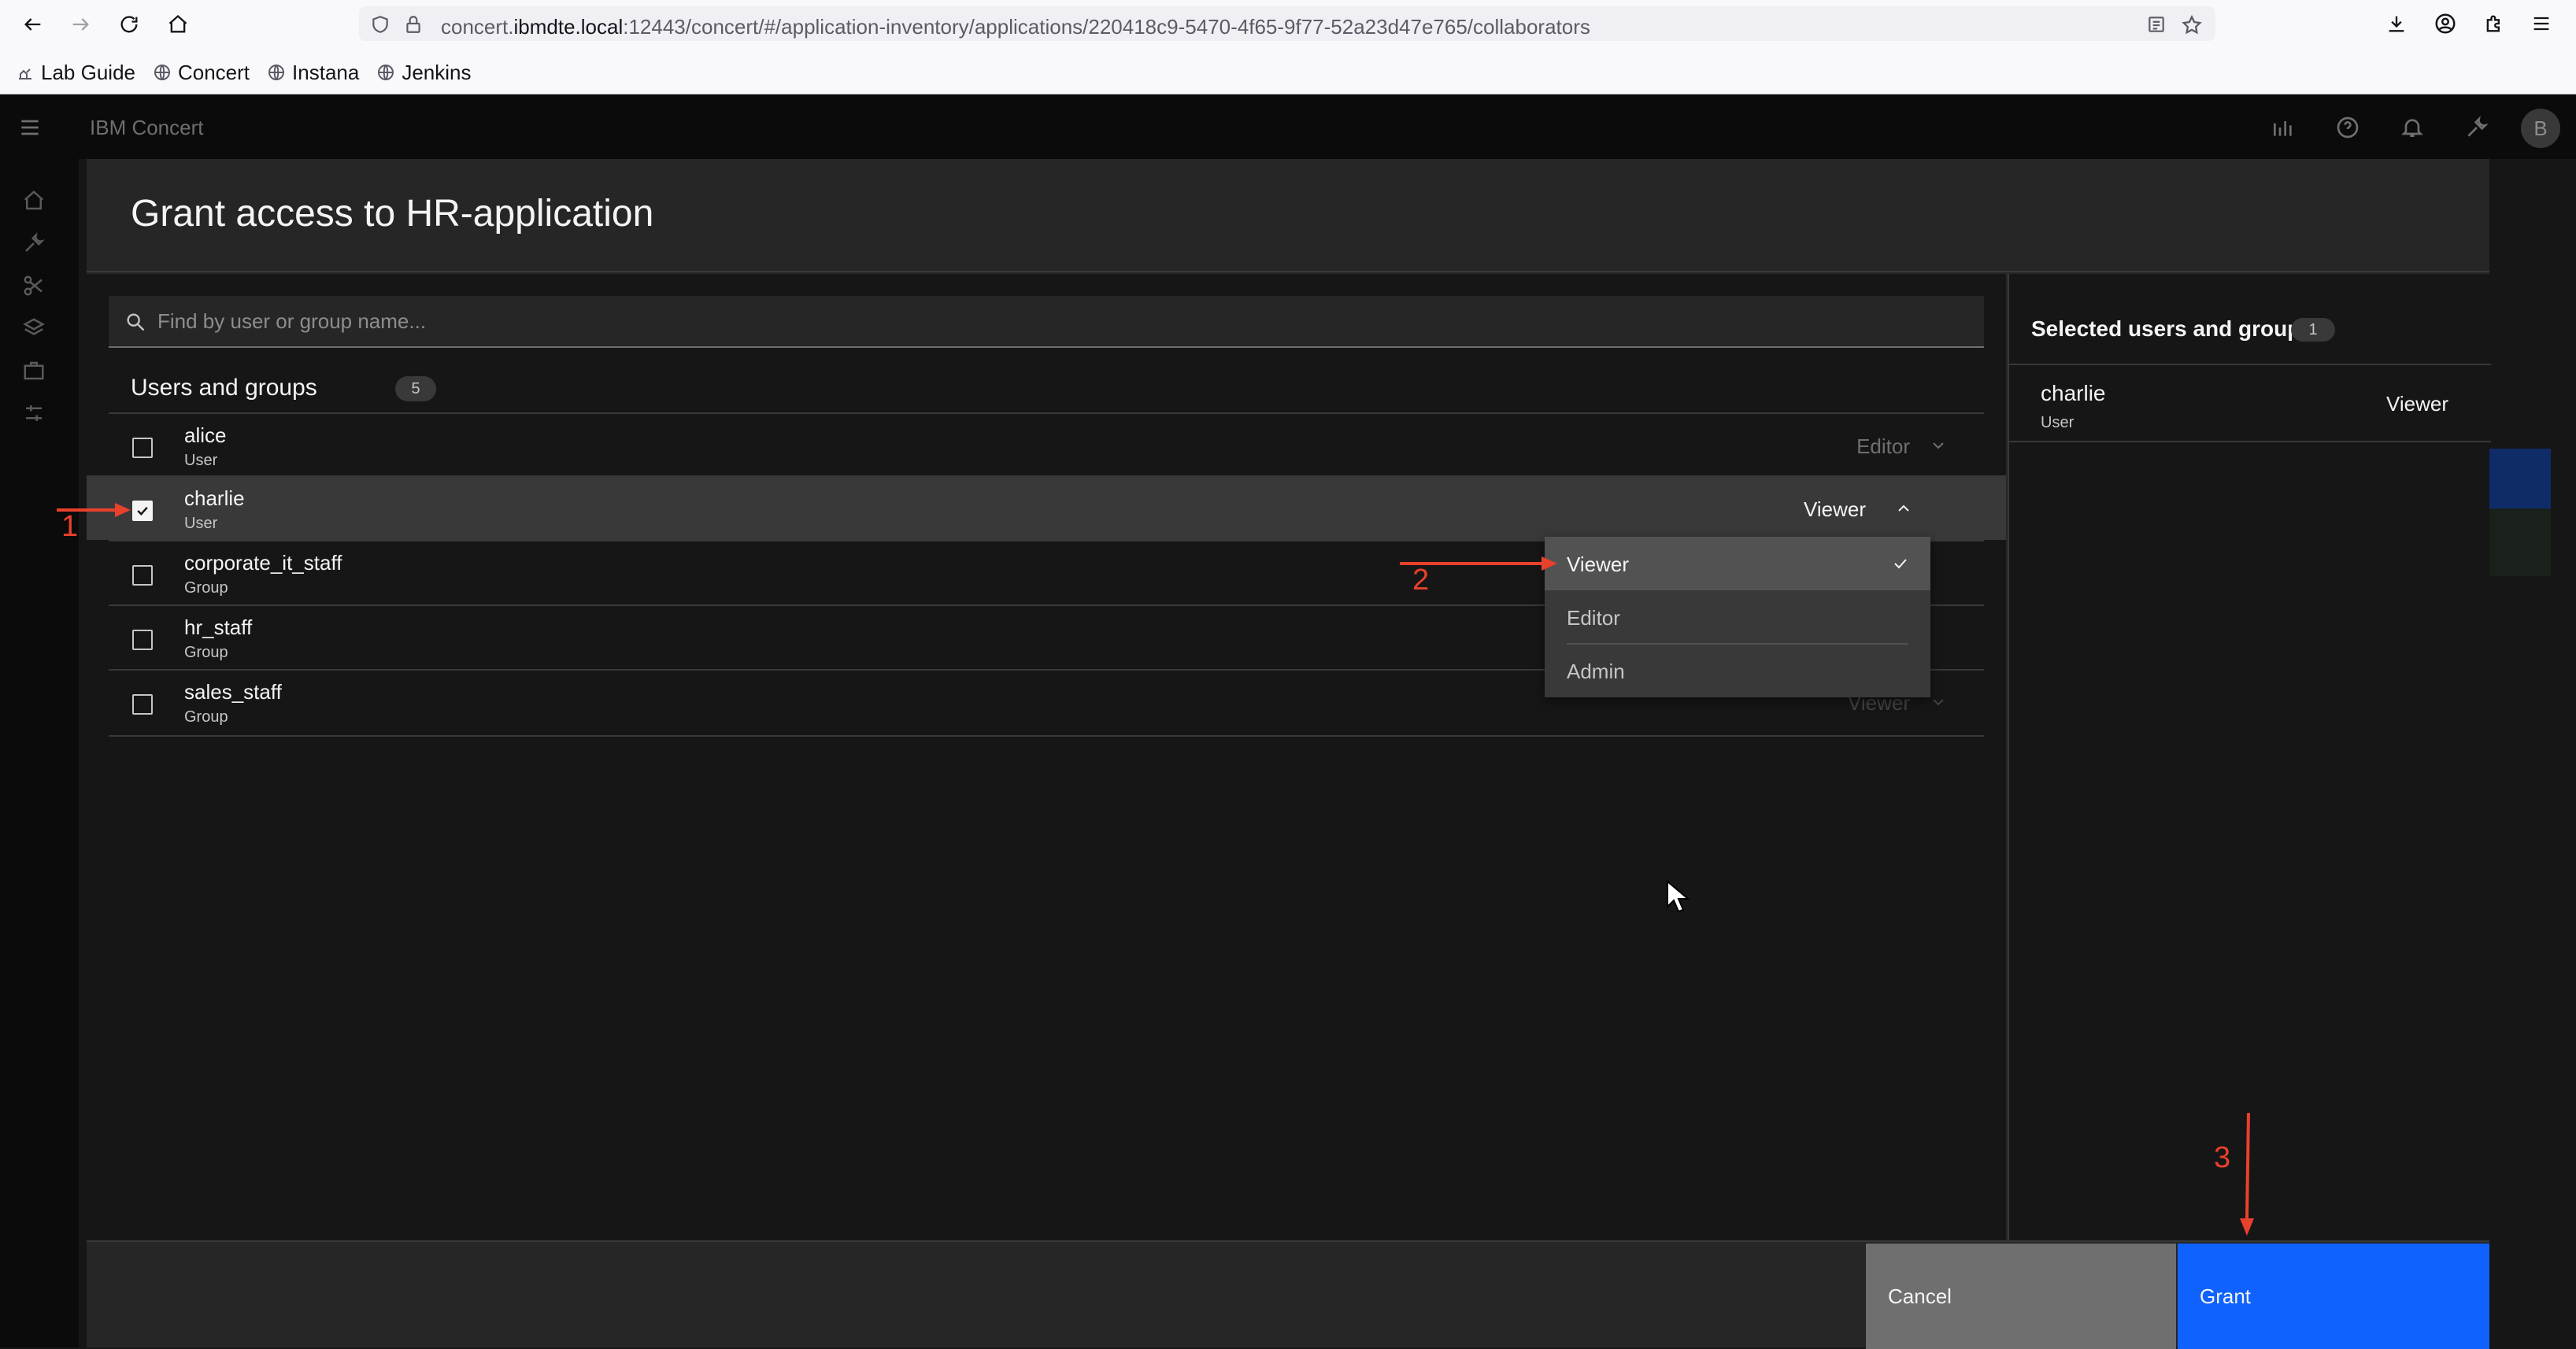 This screenshot has height=1349, width=2576. I want to click on annotation-label-3: 3, so click(2222, 1157).